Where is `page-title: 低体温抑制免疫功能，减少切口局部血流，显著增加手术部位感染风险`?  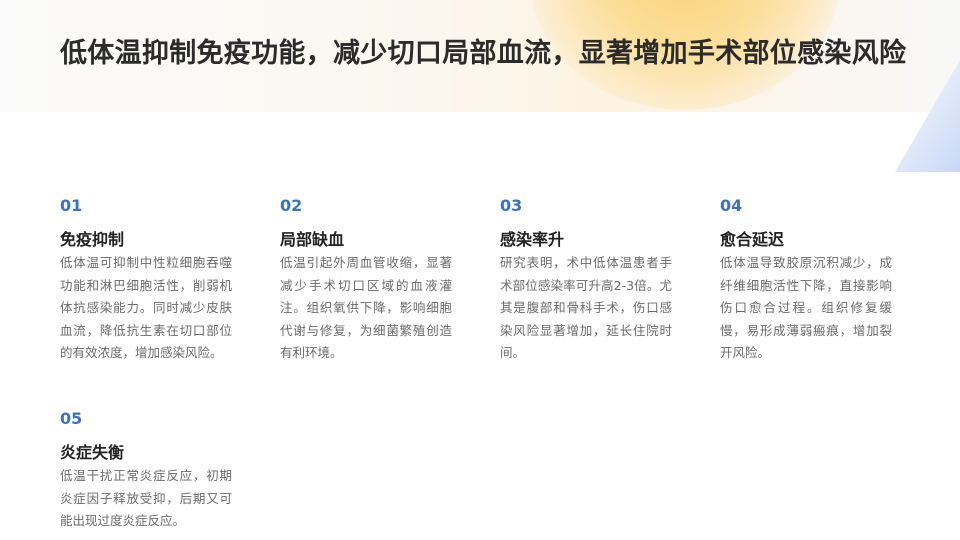 page-title: 低体温抑制免疫功能，减少切口局部血流，显著增加手术部位感染风险 is located at coordinates (483, 53).